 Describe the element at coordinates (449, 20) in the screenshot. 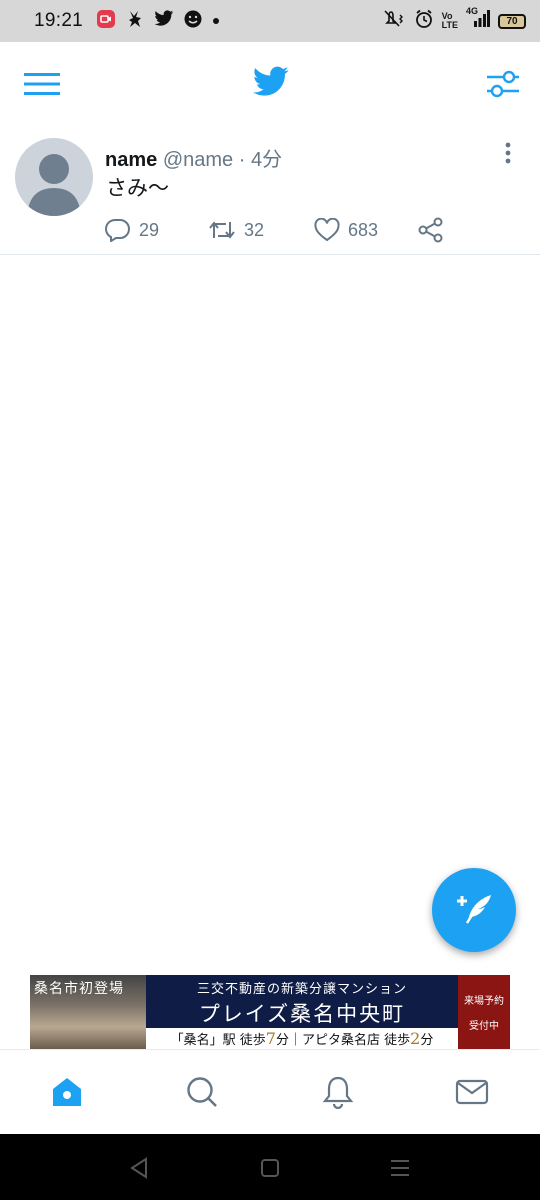

I see `volte-label: Vo LTE` at that location.